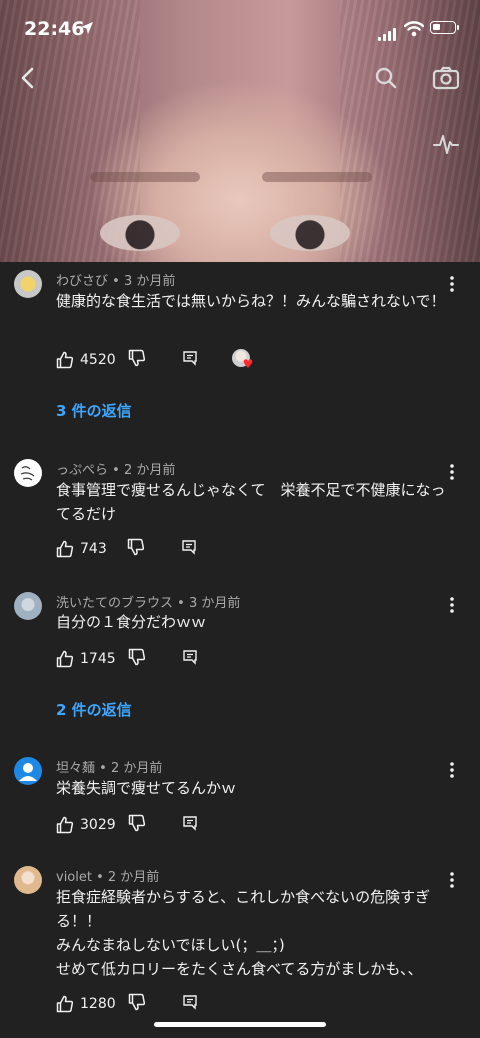  Describe the element at coordinates (93, 549) in the screenshot. I see `like-count: 743` at that location.